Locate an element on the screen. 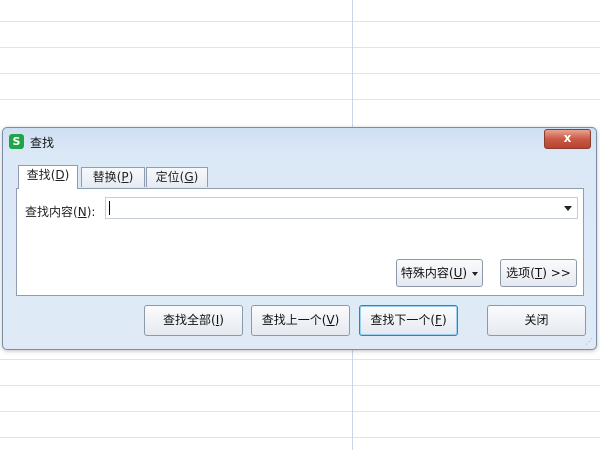 This screenshot has width=600, height=450. tab-find: 查找(D) is located at coordinates (48, 177).